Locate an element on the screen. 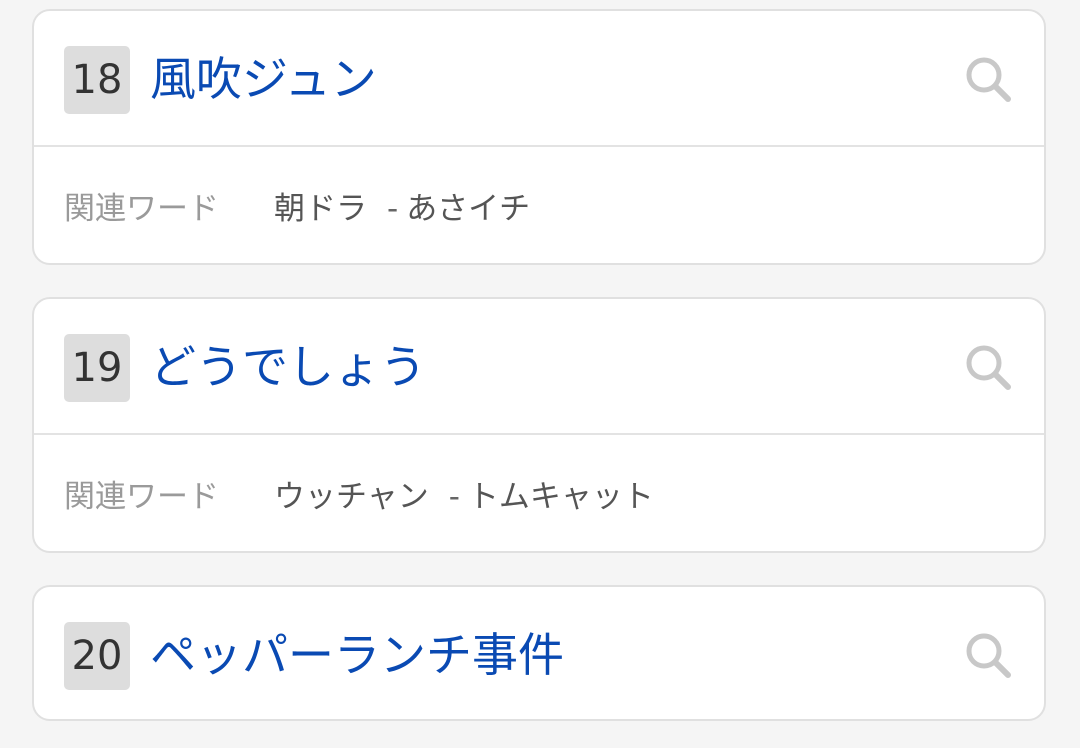 Image resolution: width=1080 pixels, height=748 pixels. related-words-row: 関連ワード ウッチャン - トムキャット is located at coordinates (539, 493).